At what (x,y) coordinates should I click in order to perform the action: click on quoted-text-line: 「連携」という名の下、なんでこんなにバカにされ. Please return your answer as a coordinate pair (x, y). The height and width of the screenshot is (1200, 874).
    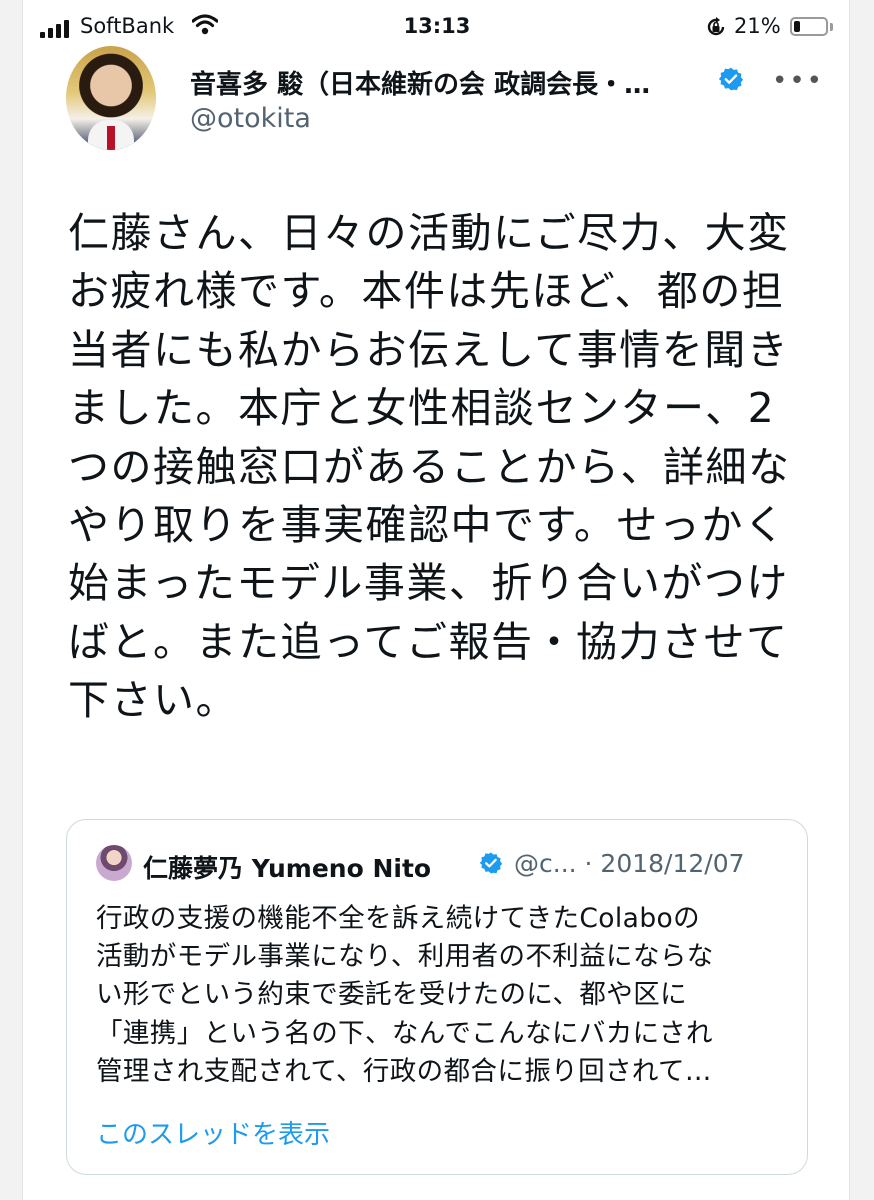
    Looking at the image, I should click on (404, 1033).